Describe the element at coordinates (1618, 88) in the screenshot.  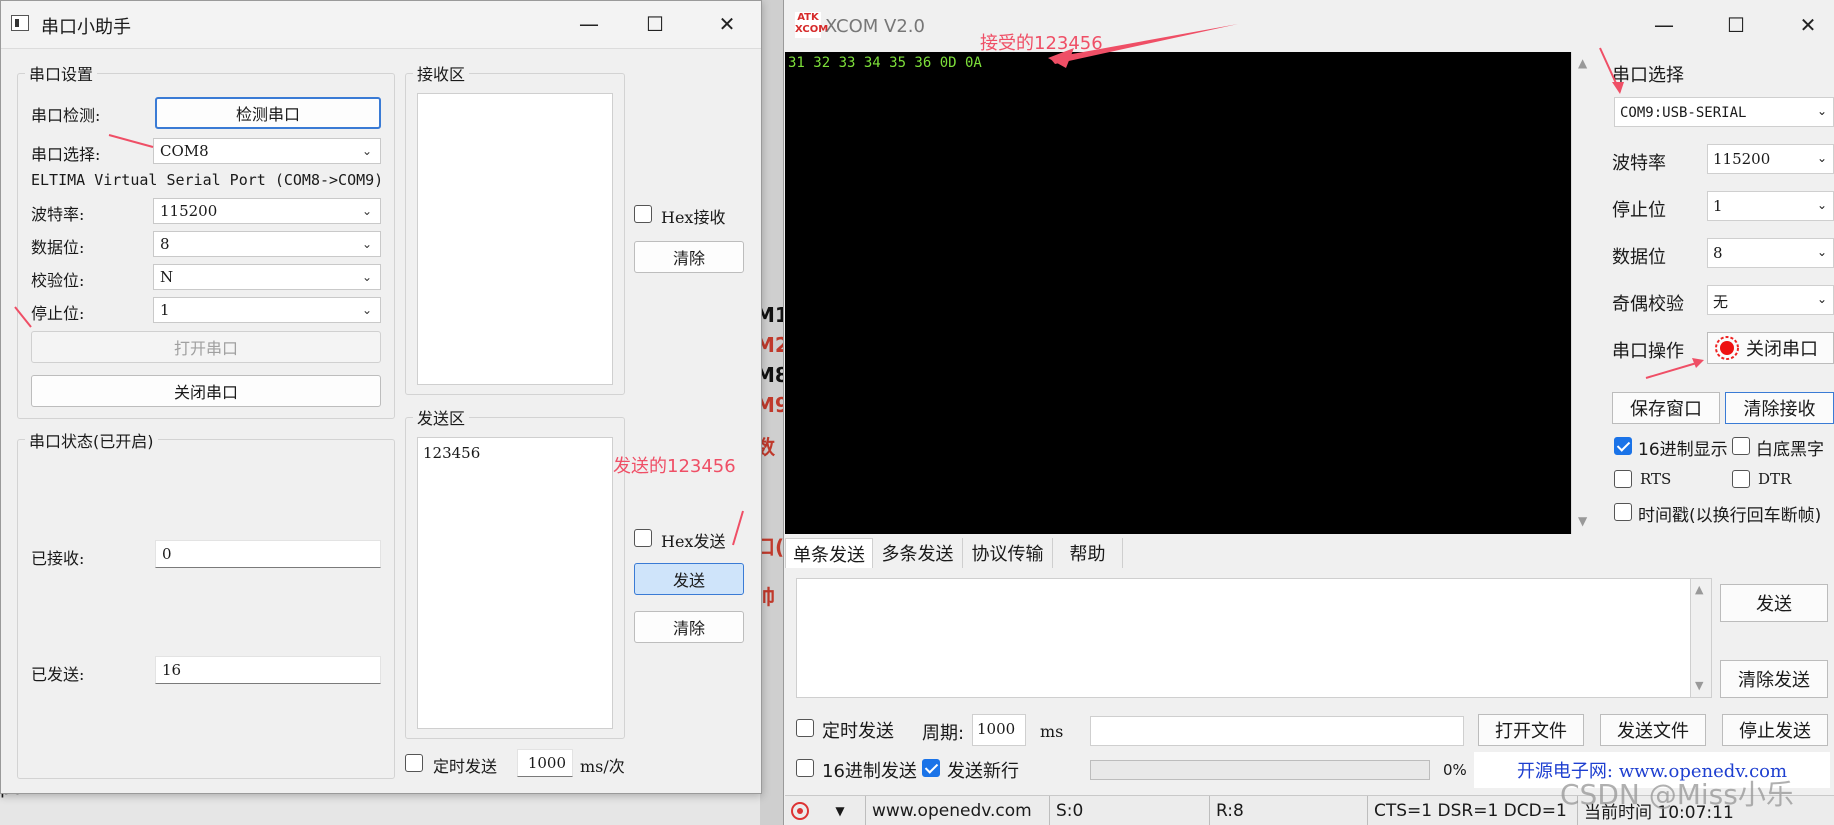
I see `arrowhead-port-select` at that location.